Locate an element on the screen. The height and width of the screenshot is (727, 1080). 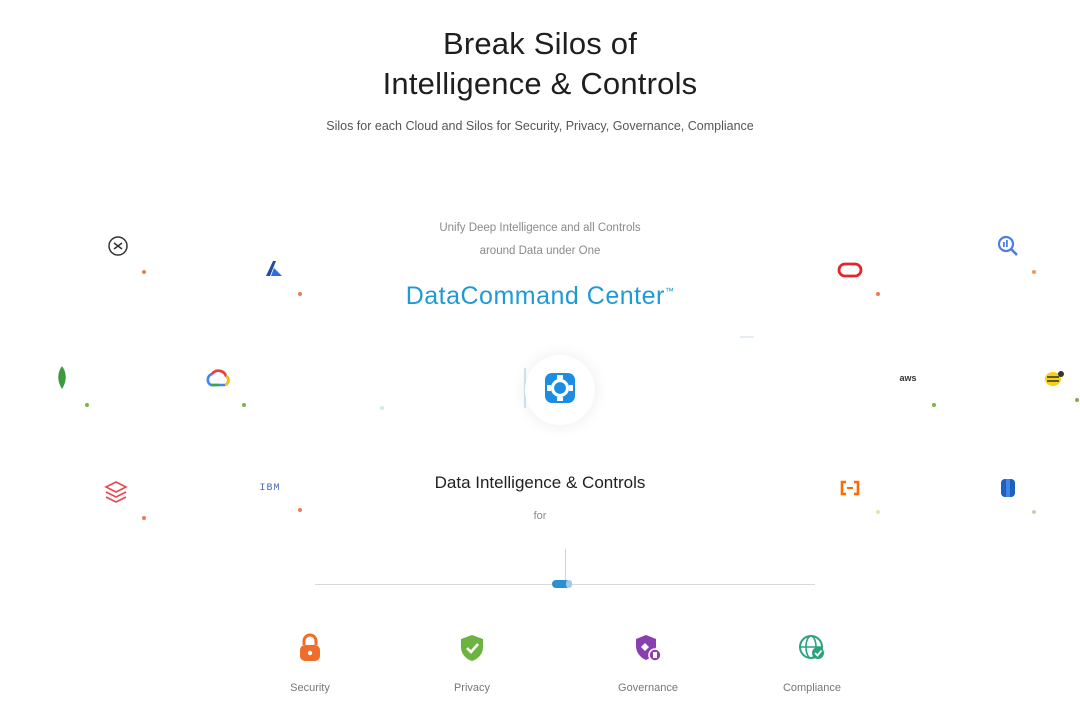
shield-check-icon is located at coordinates (472, 648).